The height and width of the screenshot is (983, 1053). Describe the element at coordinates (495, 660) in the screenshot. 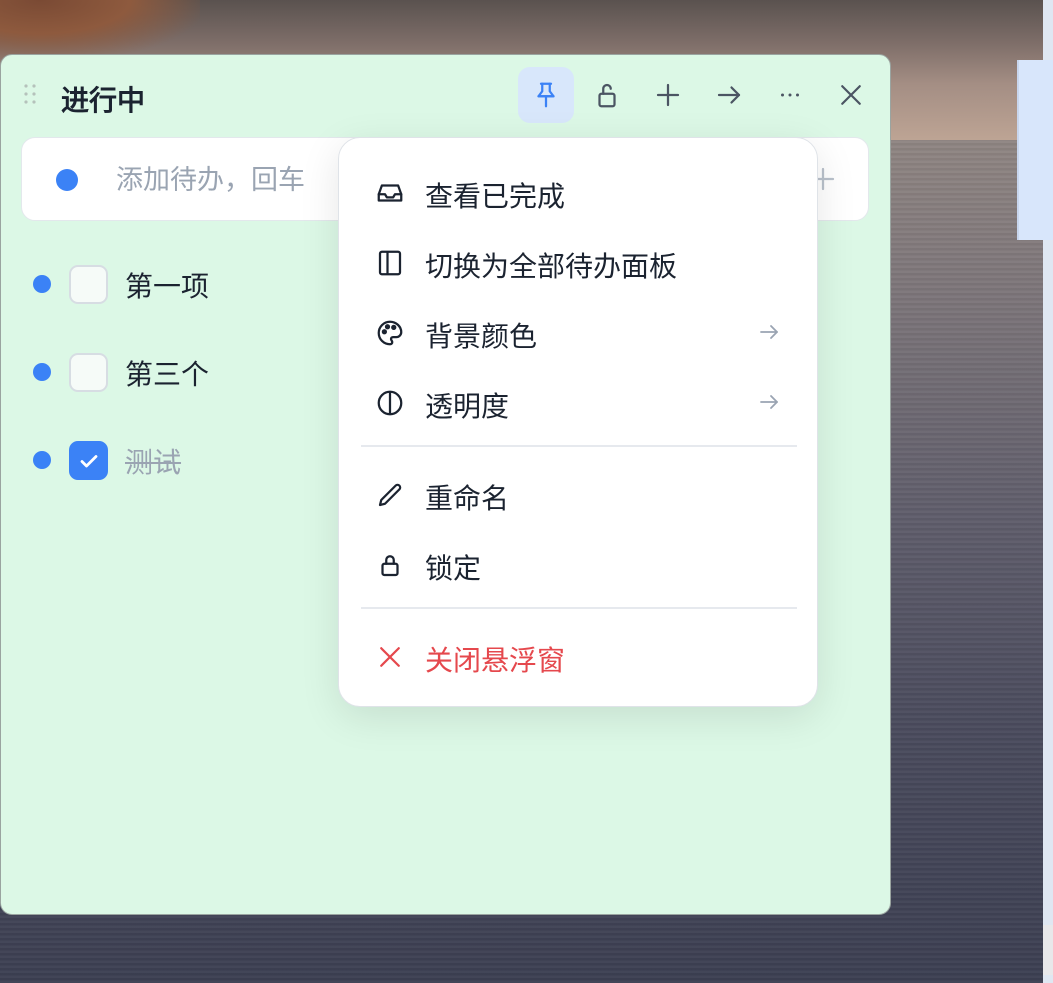

I see `menu-item-label: 关闭悬浮窗` at that location.